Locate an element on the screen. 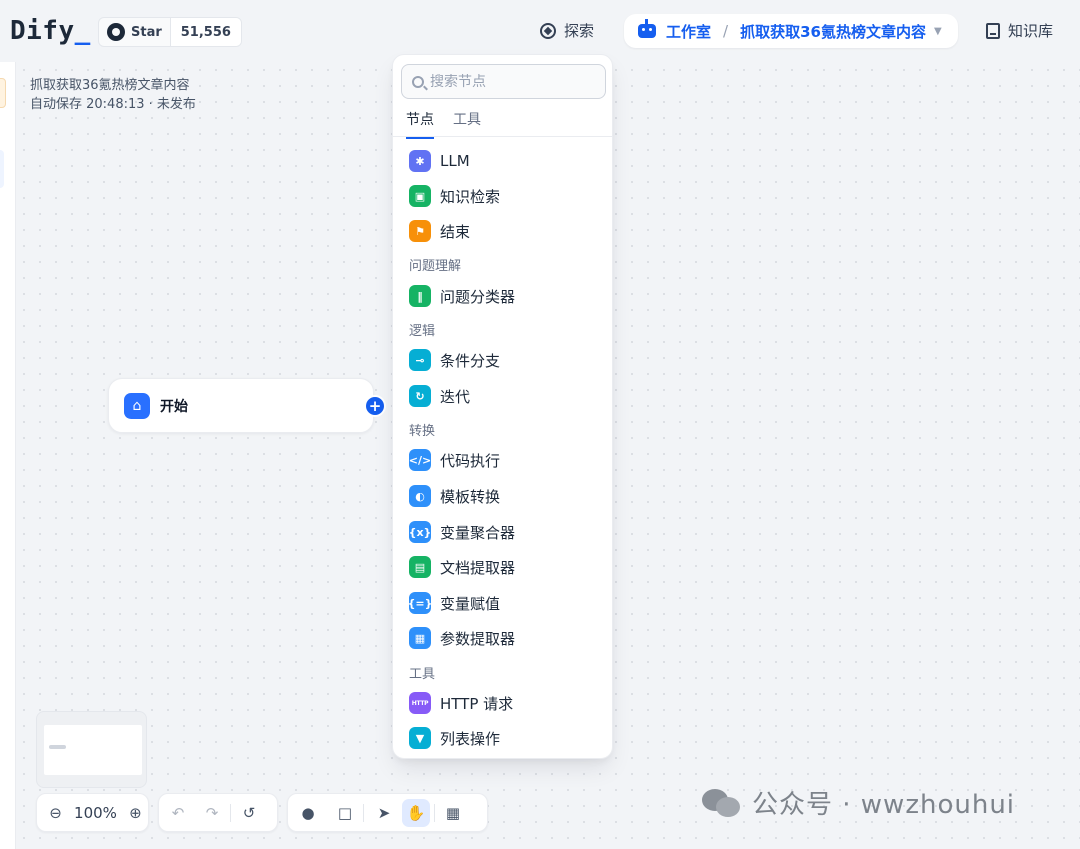 The width and height of the screenshot is (1080, 849). branch-icon: ⊸ is located at coordinates (420, 360).